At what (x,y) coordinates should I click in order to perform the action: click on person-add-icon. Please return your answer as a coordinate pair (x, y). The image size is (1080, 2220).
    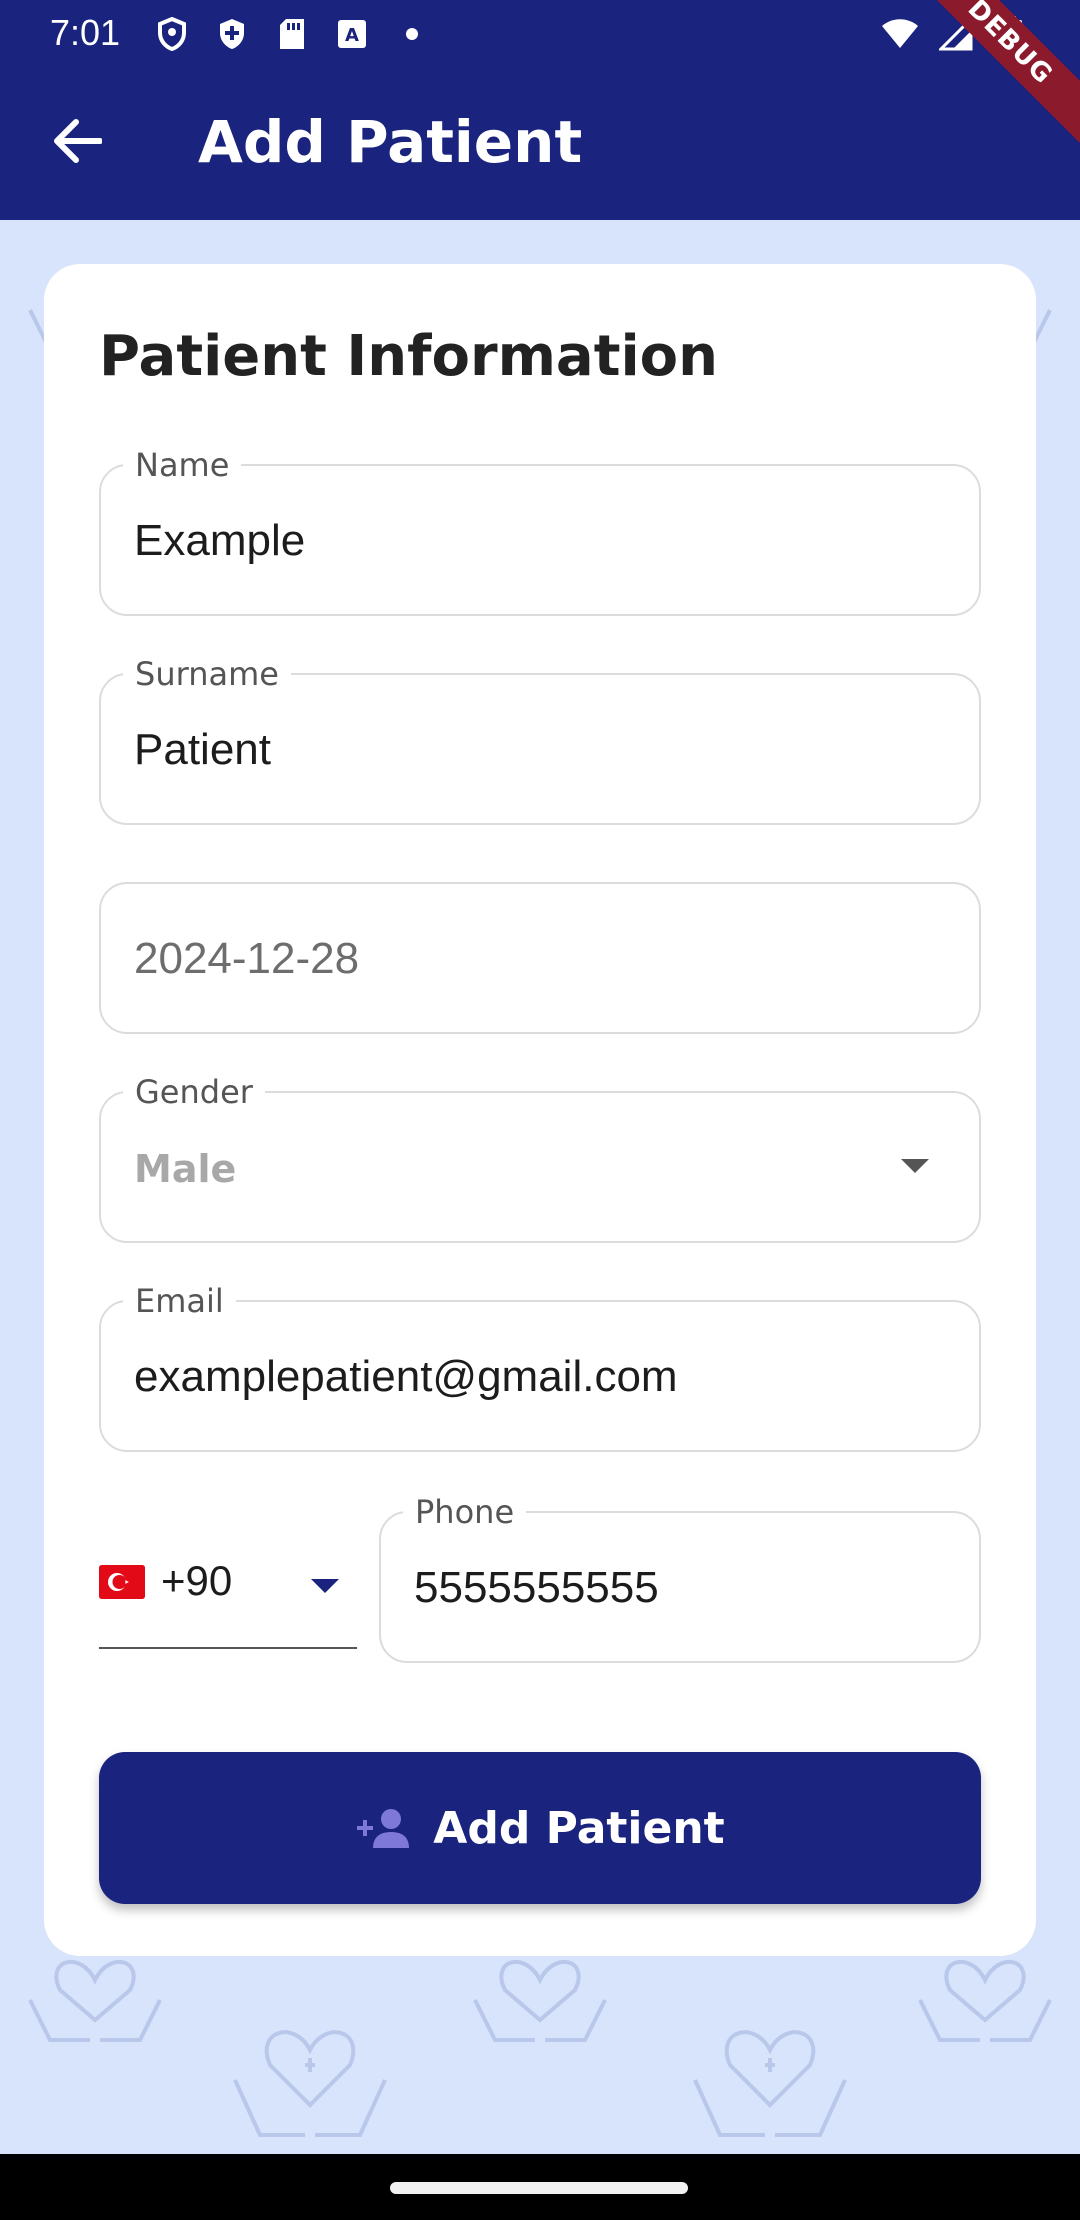
    Looking at the image, I should click on (383, 1828).